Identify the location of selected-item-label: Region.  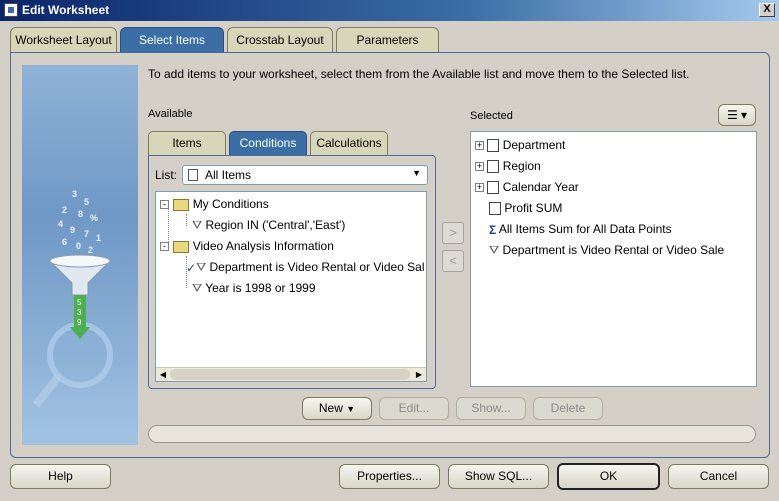
(521, 166).